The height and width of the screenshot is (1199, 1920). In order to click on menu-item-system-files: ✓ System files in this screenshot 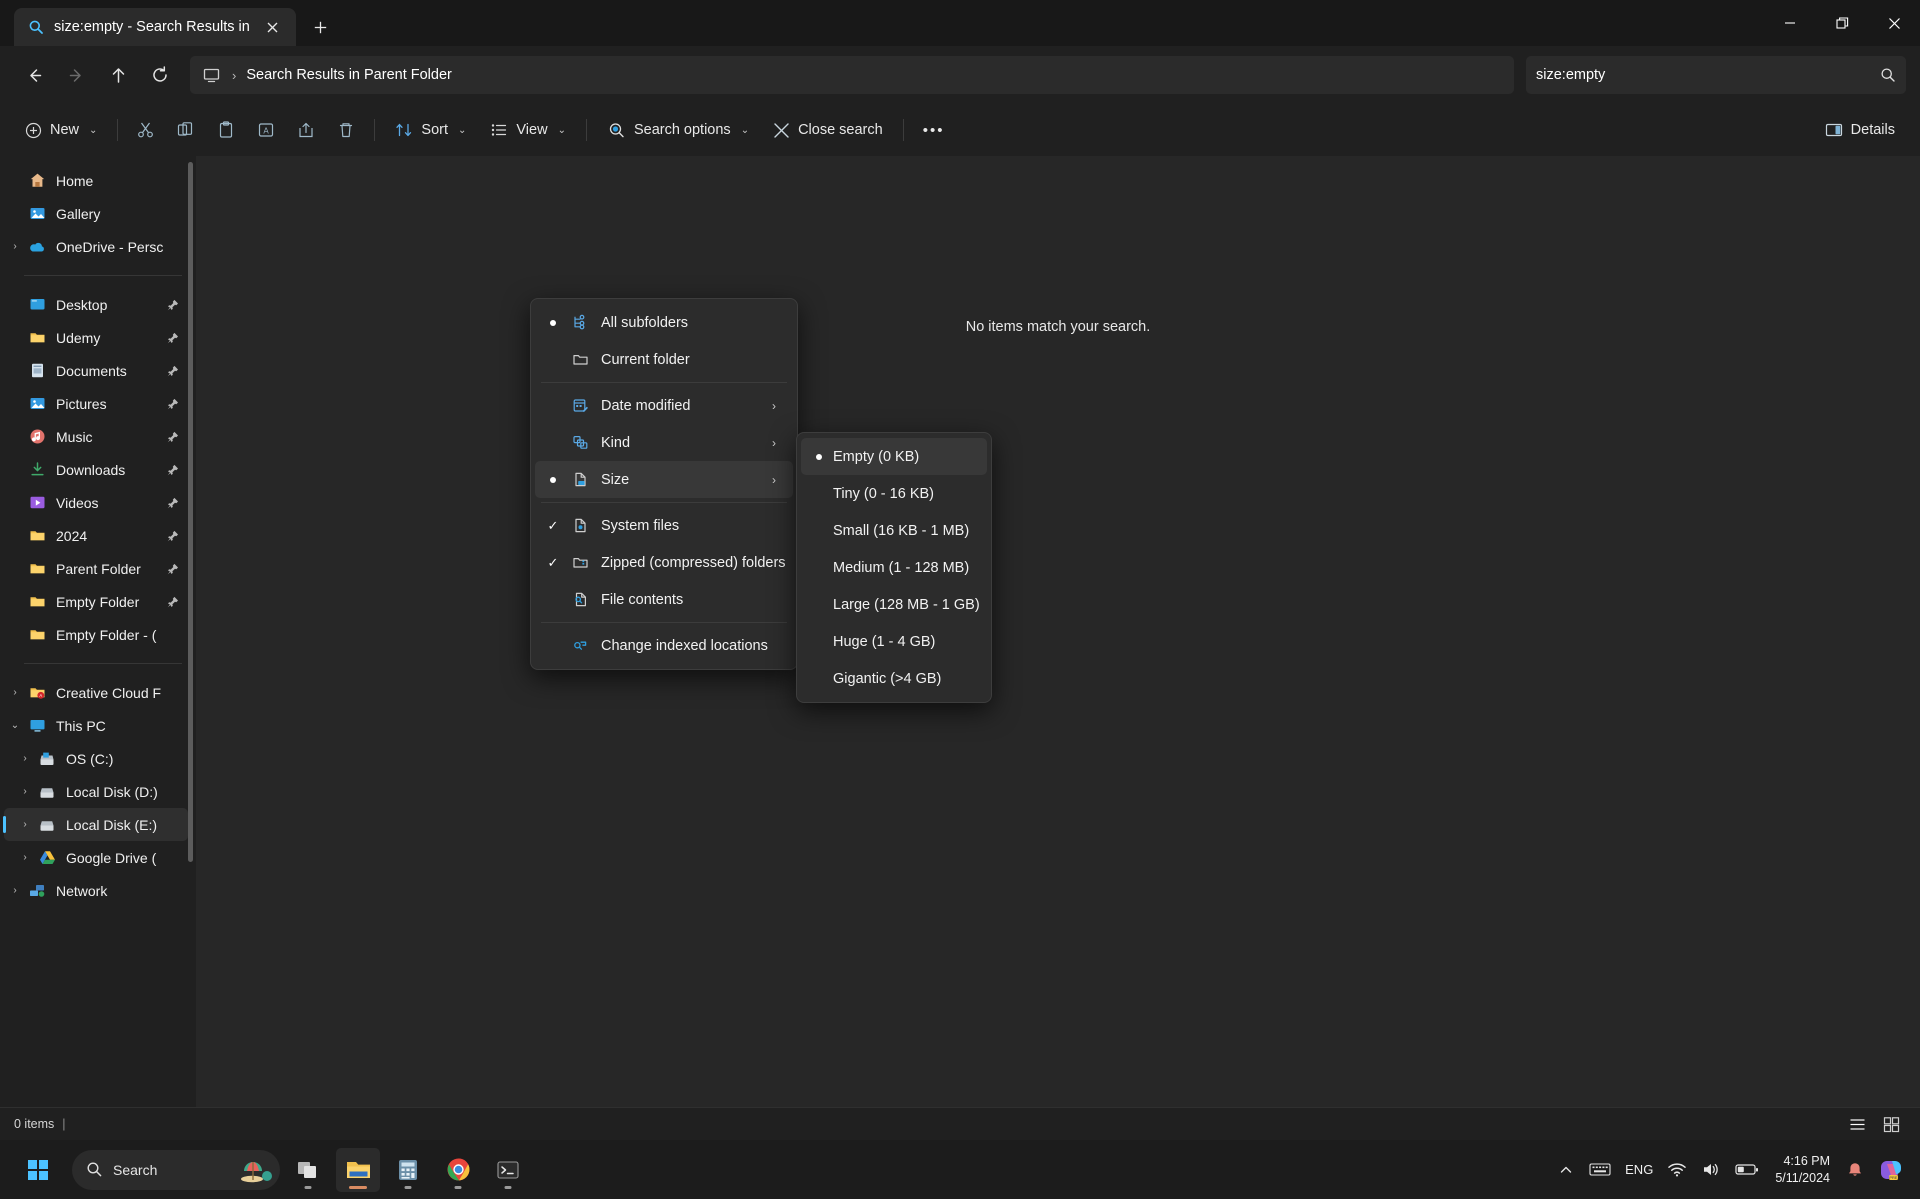, I will do `click(664, 525)`.